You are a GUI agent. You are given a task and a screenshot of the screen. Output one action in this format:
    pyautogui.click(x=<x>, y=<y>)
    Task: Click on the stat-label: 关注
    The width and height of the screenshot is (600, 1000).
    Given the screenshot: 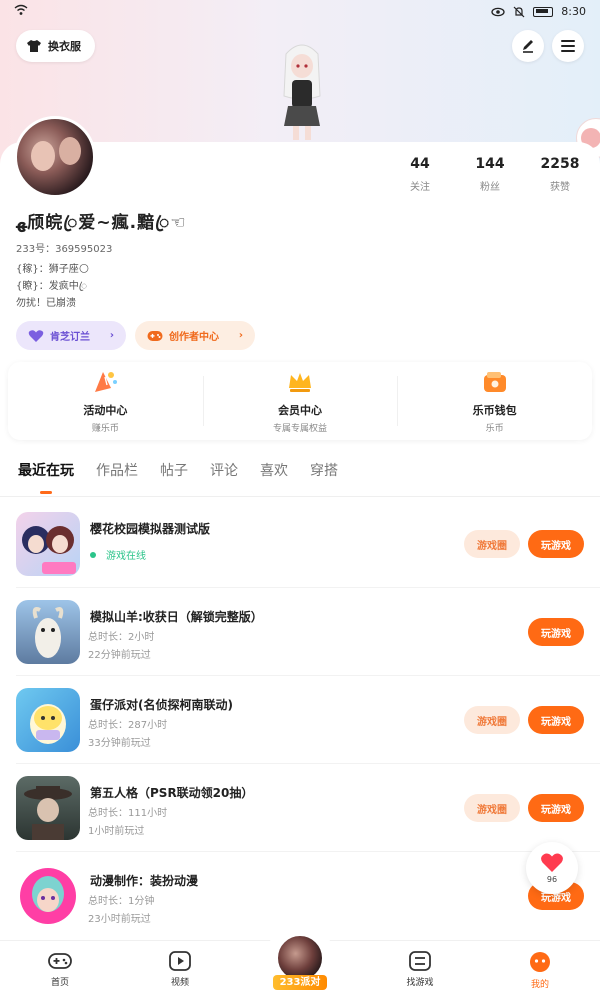 What is the action you would take?
    pyautogui.click(x=420, y=187)
    